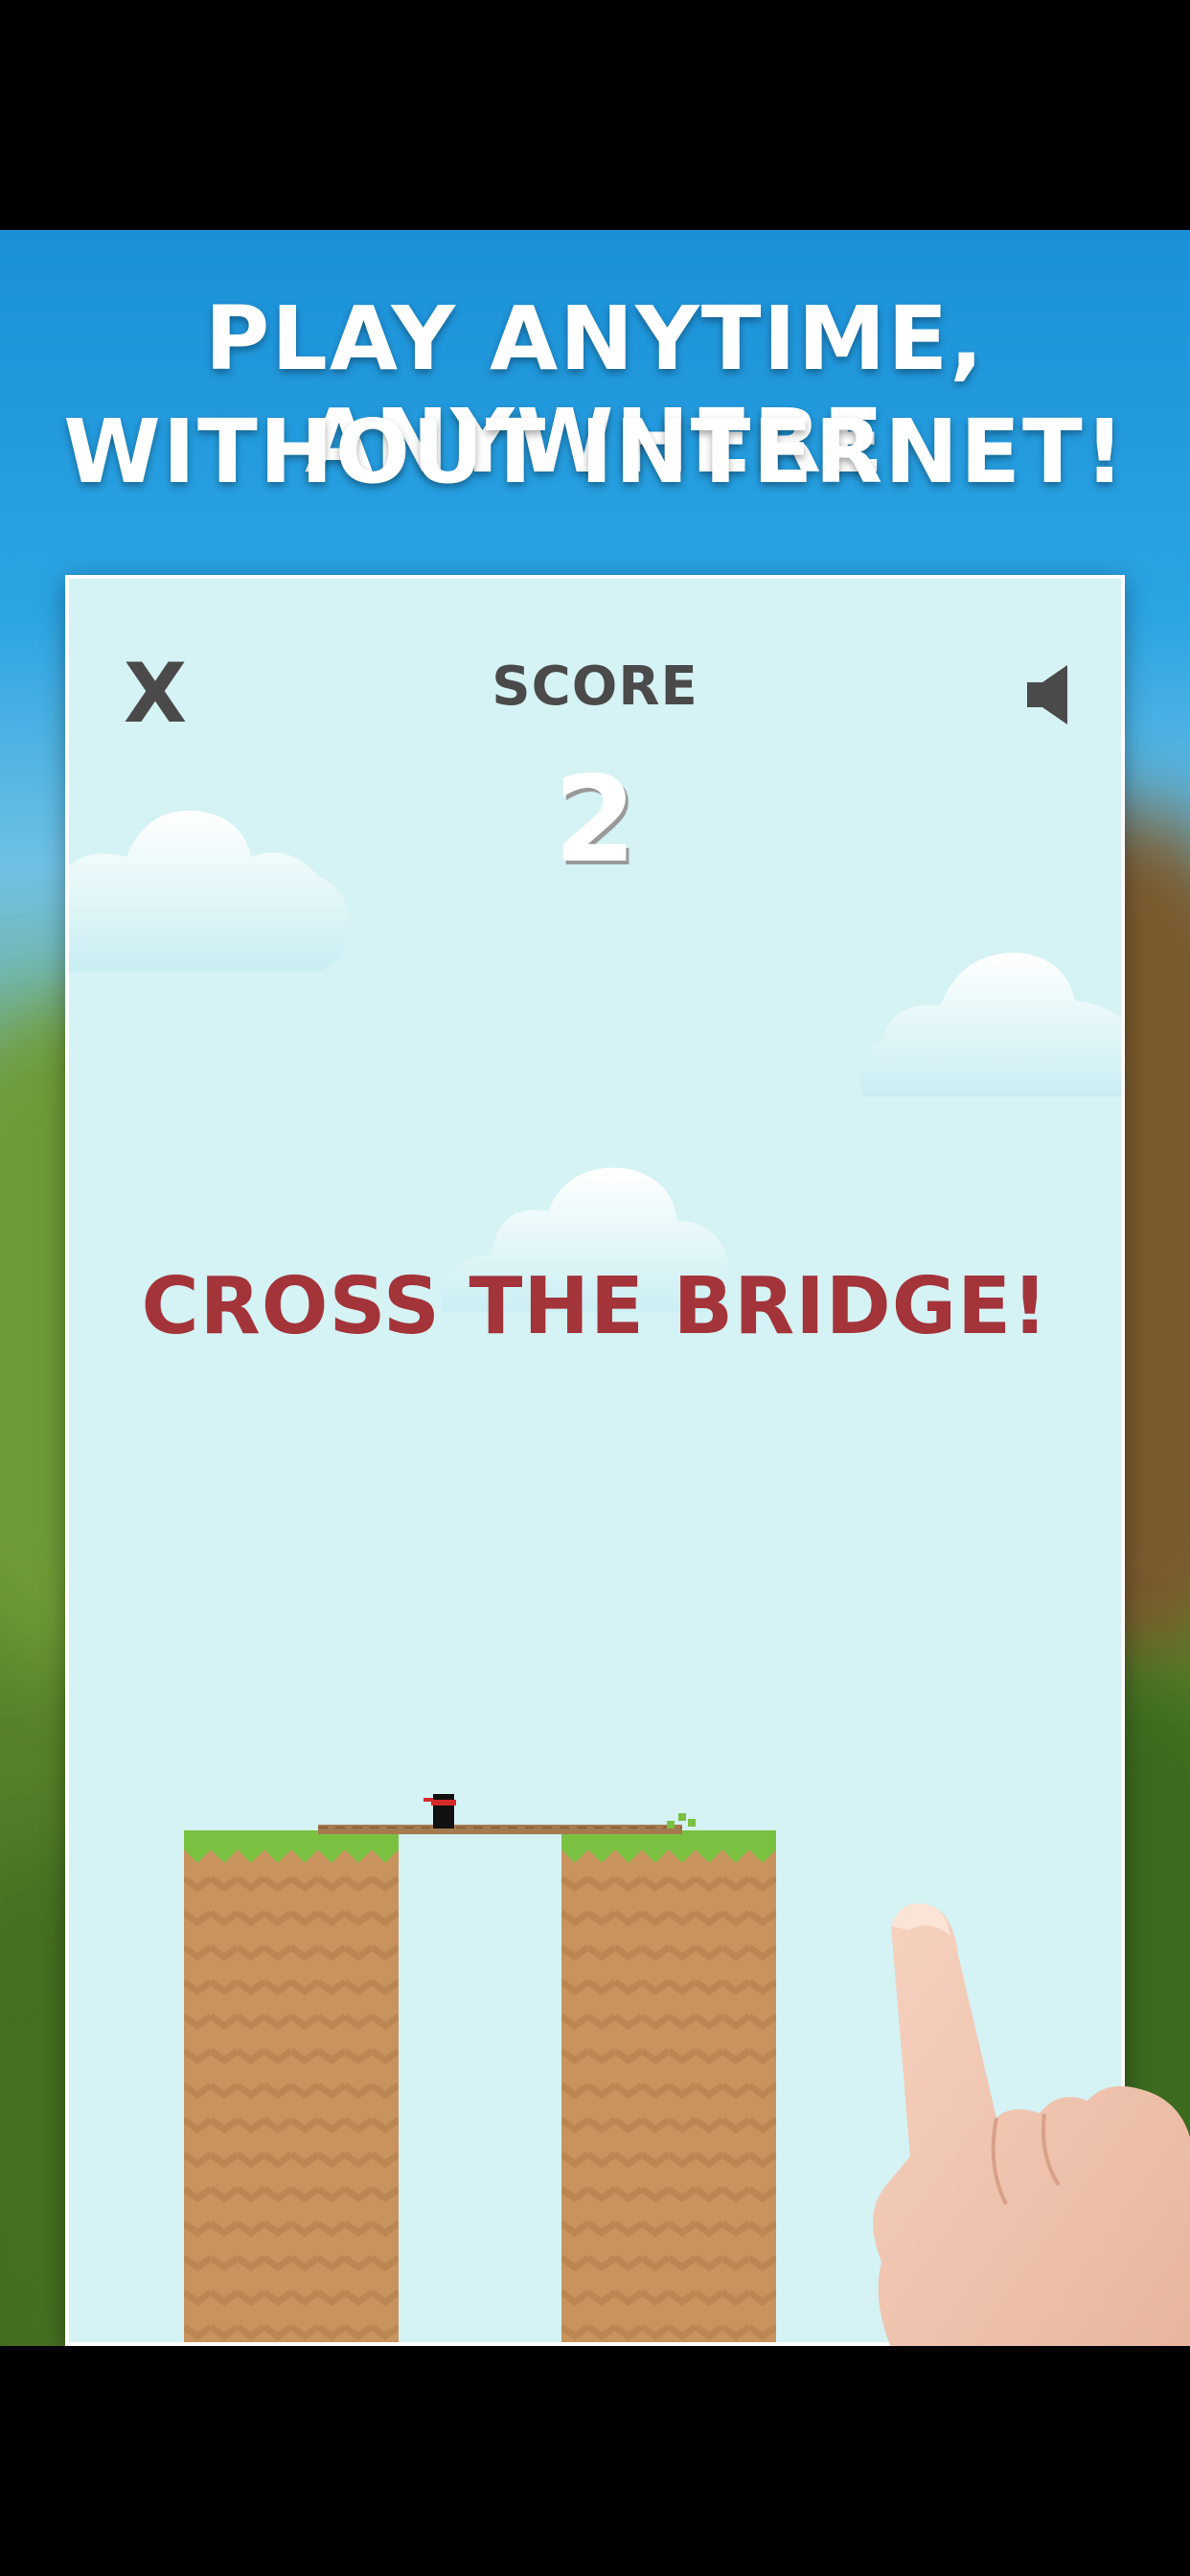 The height and width of the screenshot is (2576, 1190). Describe the element at coordinates (292, 2086) in the screenshot. I see `left-pillar` at that location.